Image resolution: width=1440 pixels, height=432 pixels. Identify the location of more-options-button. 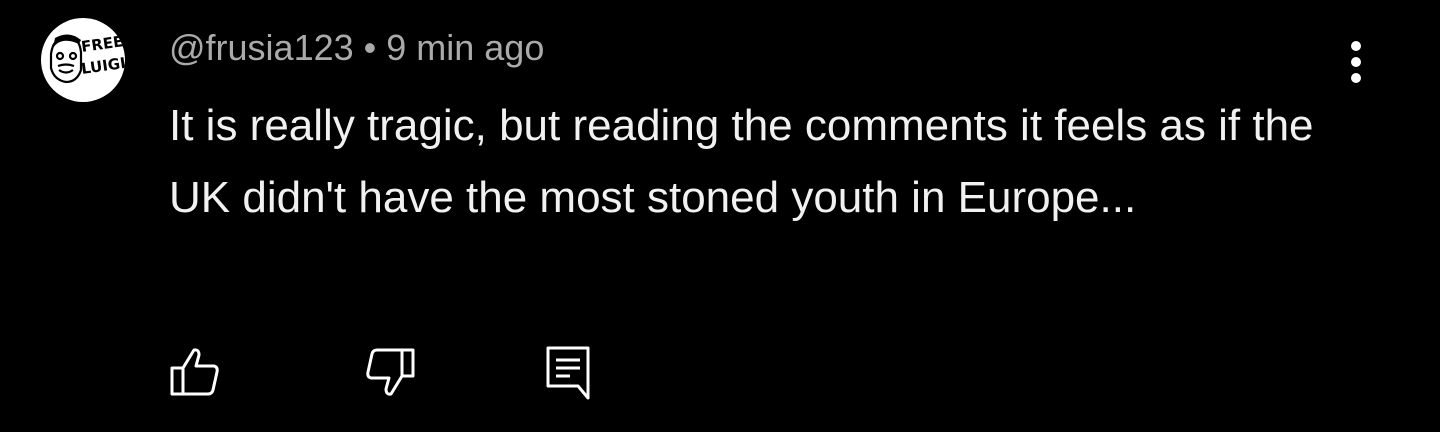
(1356, 62).